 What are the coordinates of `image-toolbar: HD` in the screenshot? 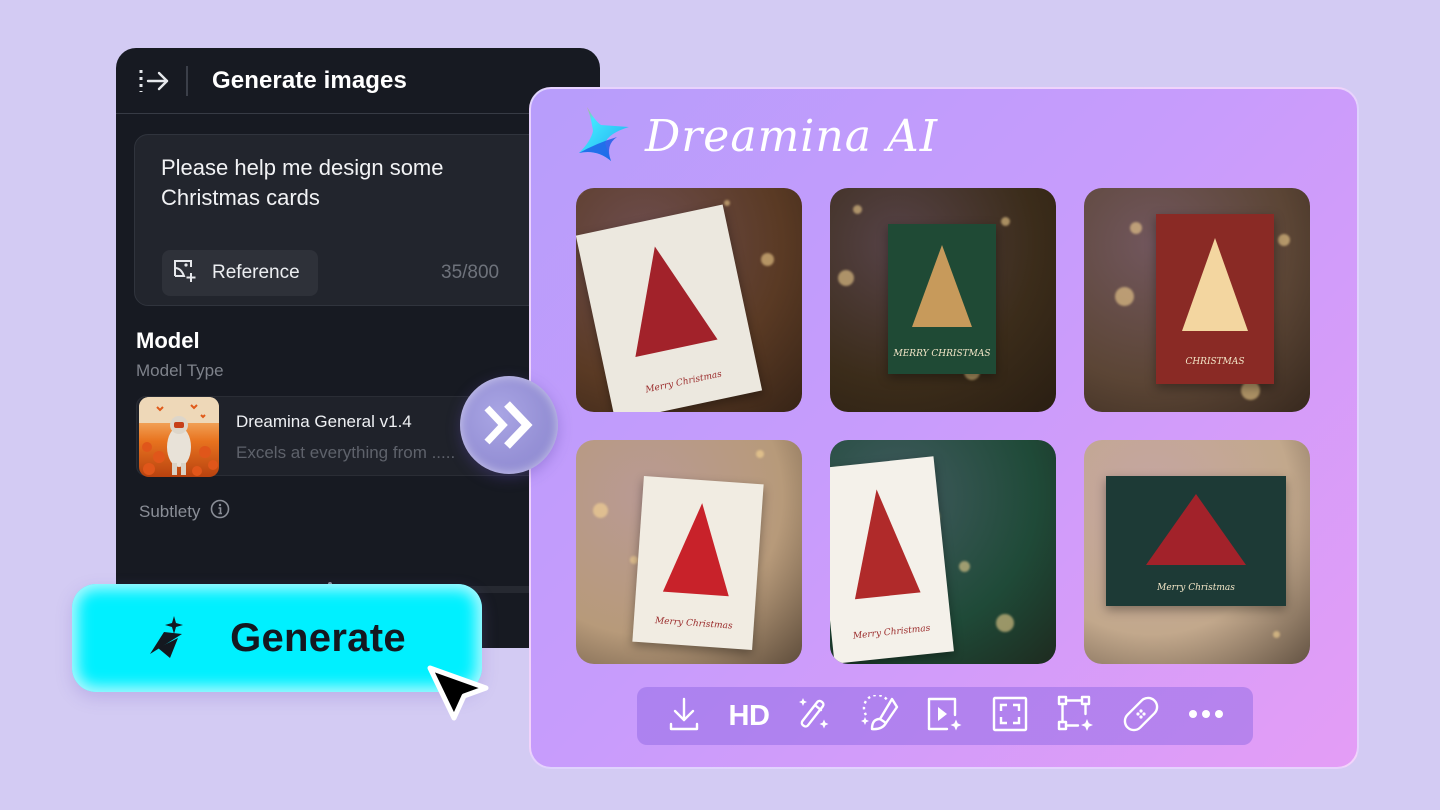 It's located at (945, 716).